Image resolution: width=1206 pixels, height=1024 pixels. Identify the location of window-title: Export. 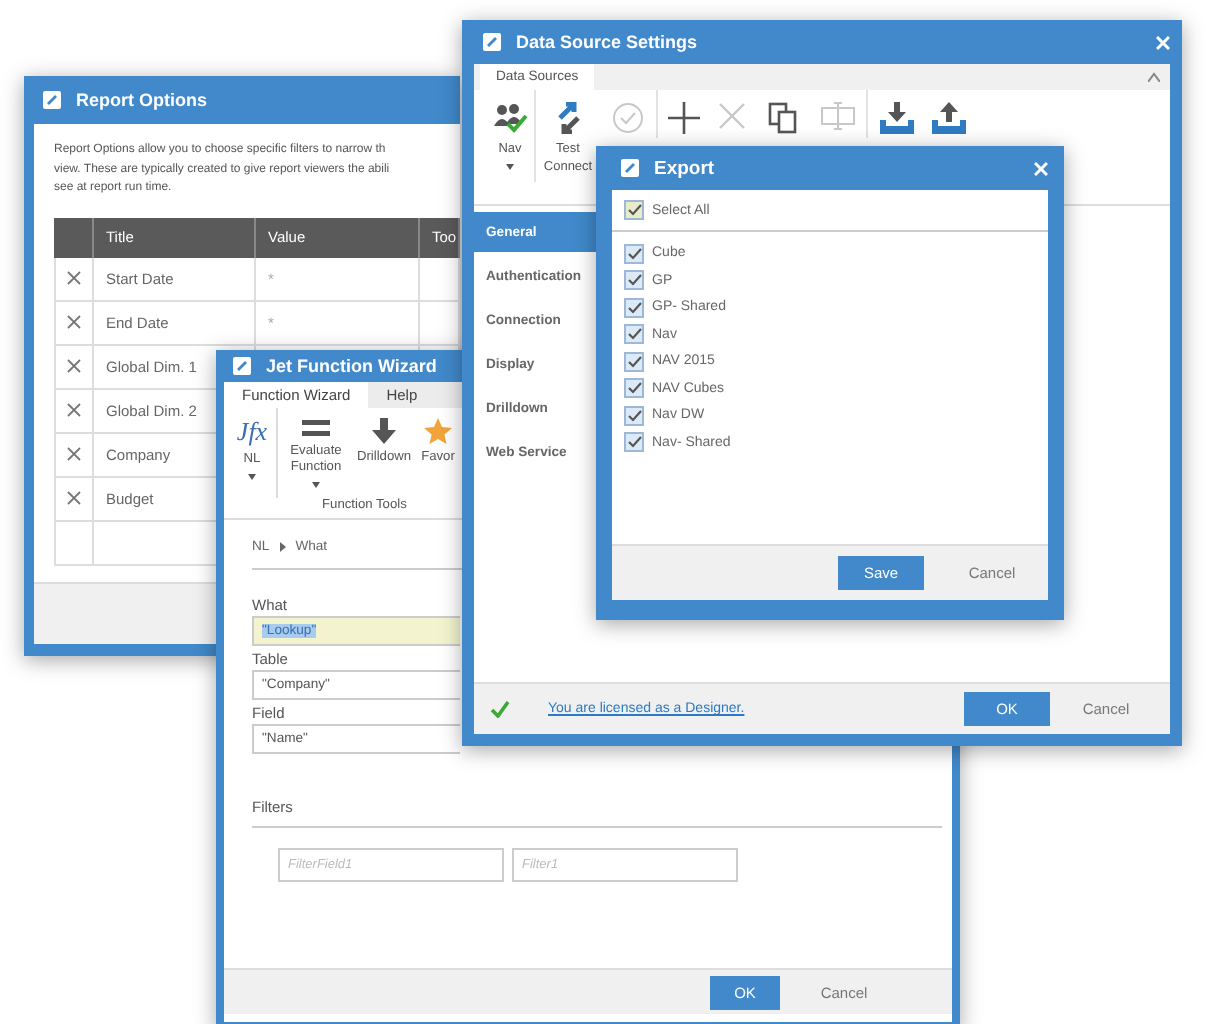
(684, 168).